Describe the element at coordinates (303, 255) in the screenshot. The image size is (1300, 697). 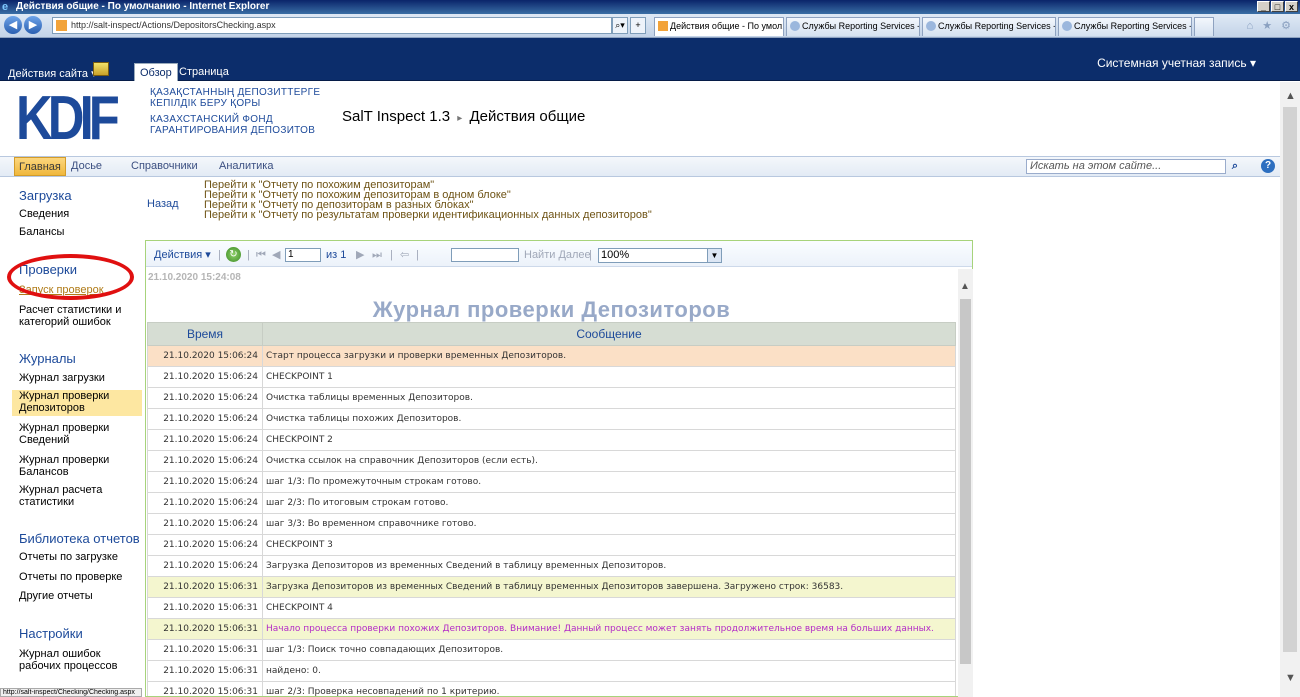
I see `page-number-input: 1` at that location.